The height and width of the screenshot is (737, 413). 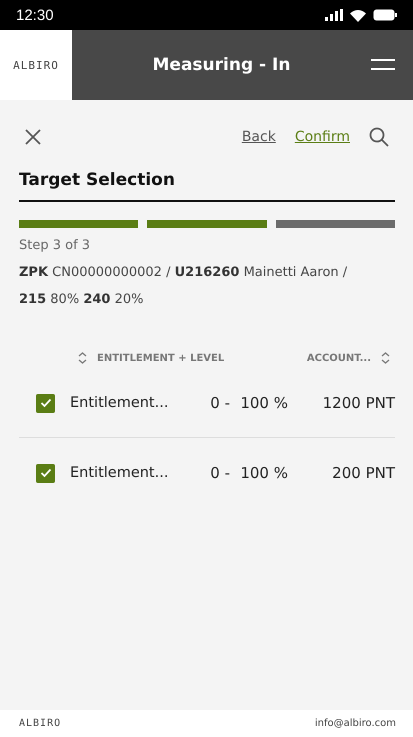 I want to click on battery-icon, so click(x=385, y=15).